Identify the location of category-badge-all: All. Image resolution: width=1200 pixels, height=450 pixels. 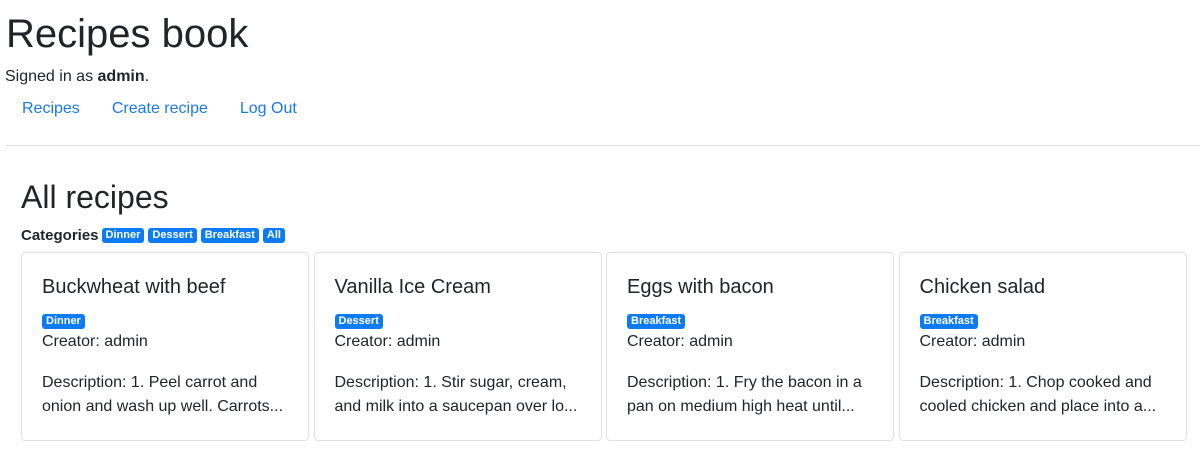
(273, 235).